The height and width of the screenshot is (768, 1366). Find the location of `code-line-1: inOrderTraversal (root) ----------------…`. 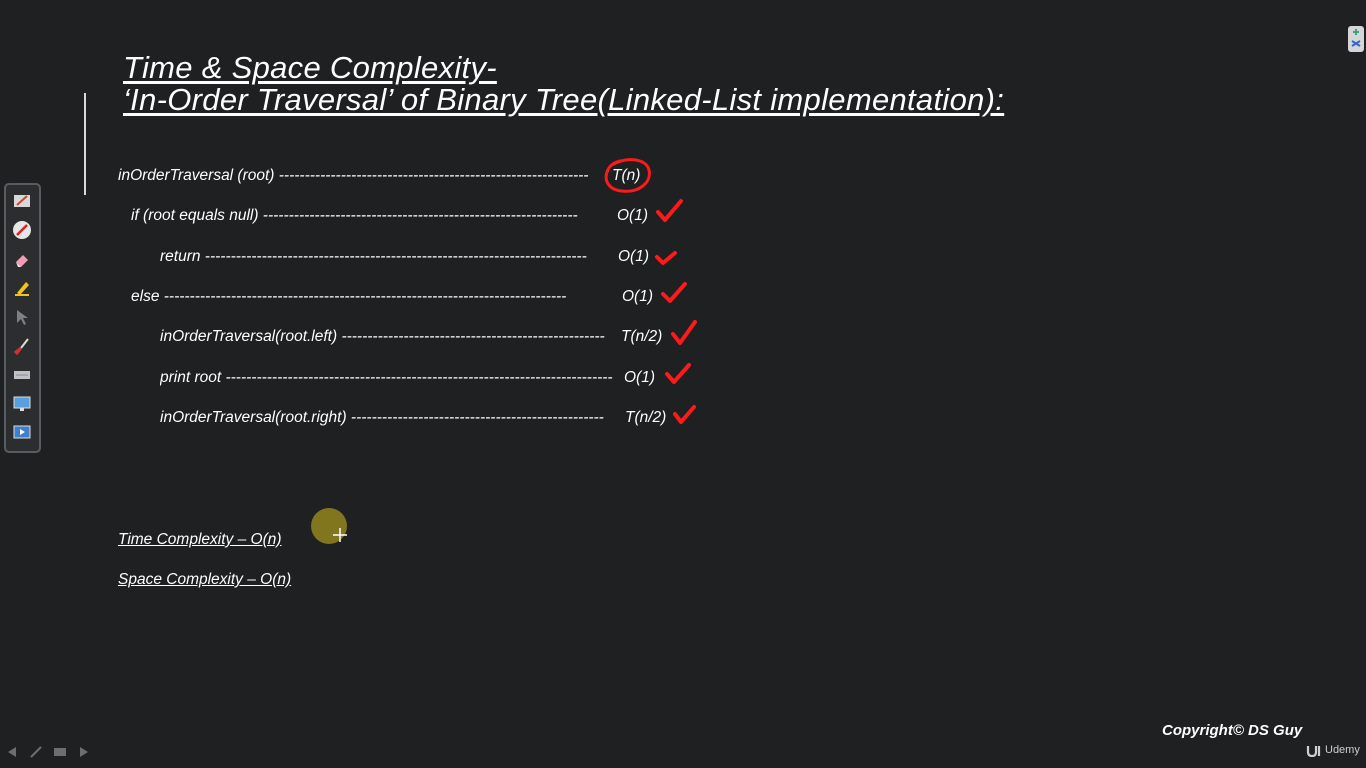

code-line-1: inOrderTraversal (root) ----------------… is located at coordinates (353, 175).